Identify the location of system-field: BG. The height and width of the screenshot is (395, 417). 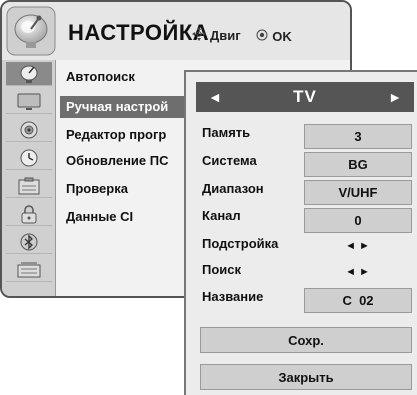
(358, 164).